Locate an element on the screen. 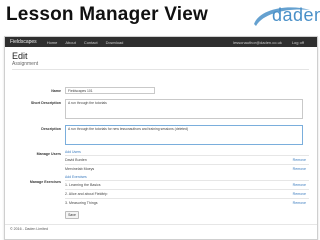 This screenshot has width=320, height=240. short-description-textarea: A run through the tutorials is located at coordinates (184, 109).